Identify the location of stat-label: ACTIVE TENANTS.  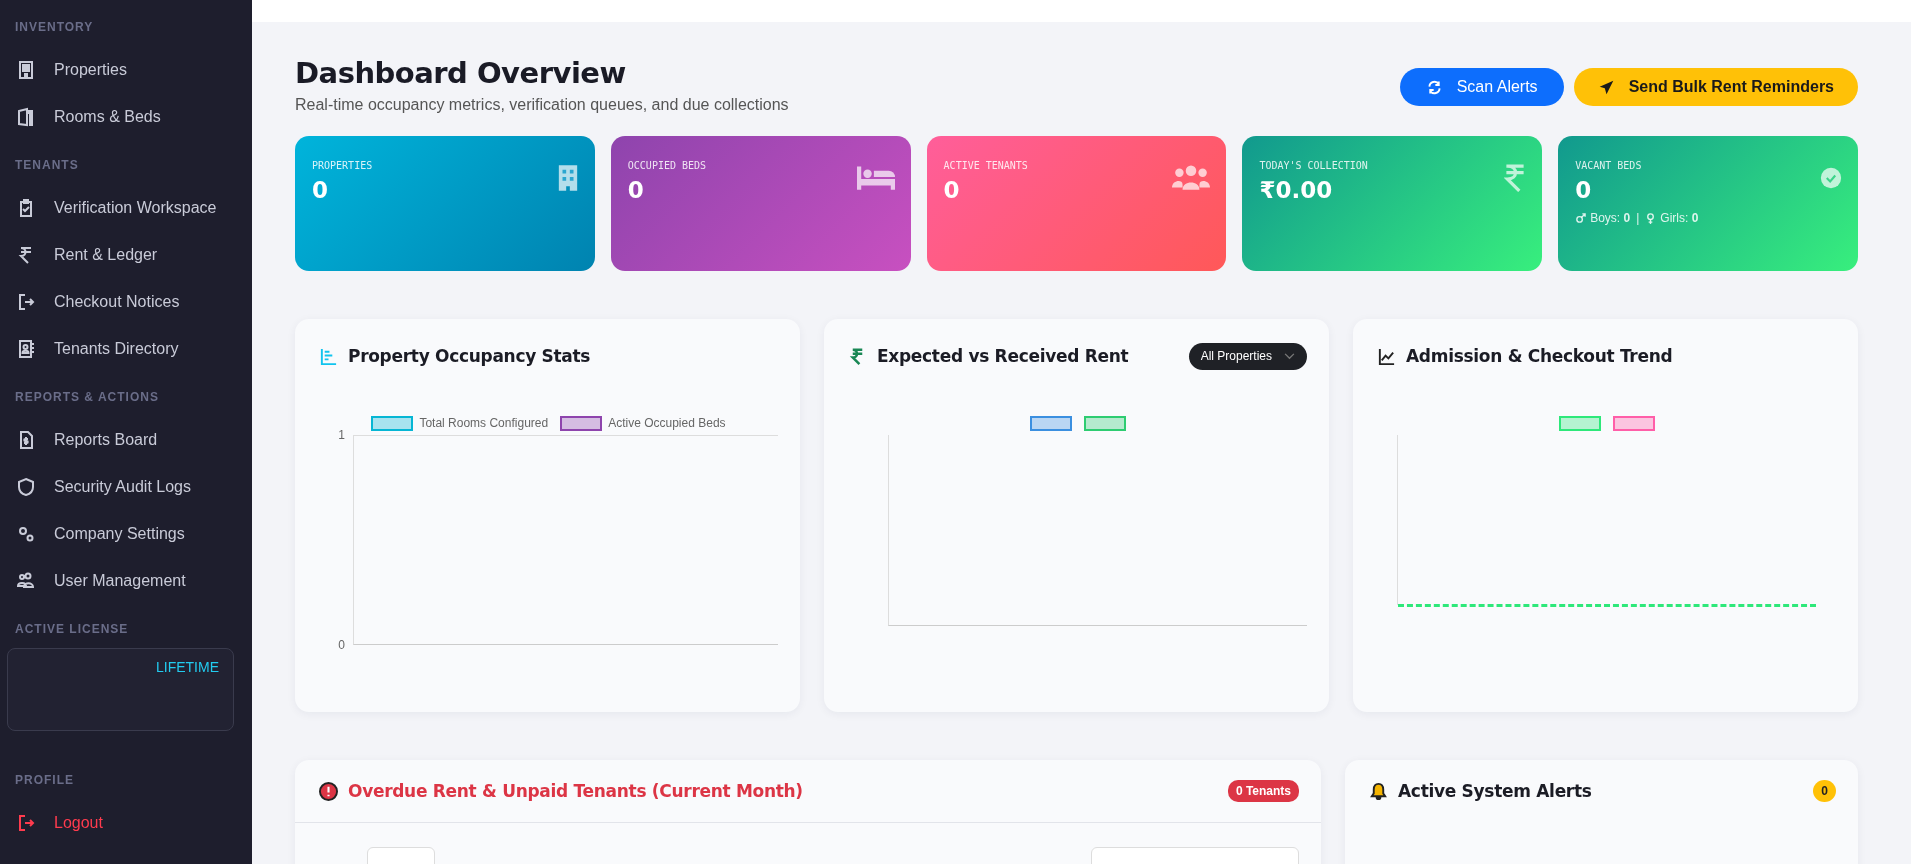
(985, 165).